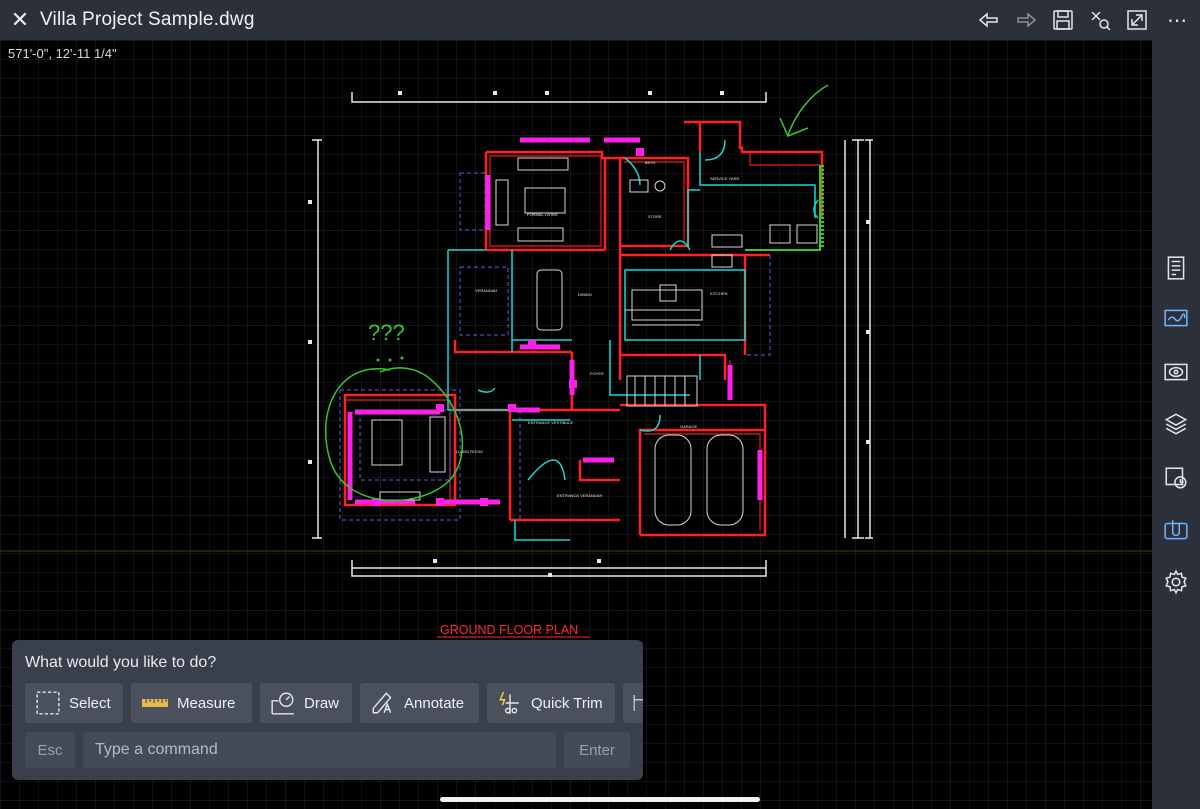  I want to click on attachments-icon, so click(1176, 530).